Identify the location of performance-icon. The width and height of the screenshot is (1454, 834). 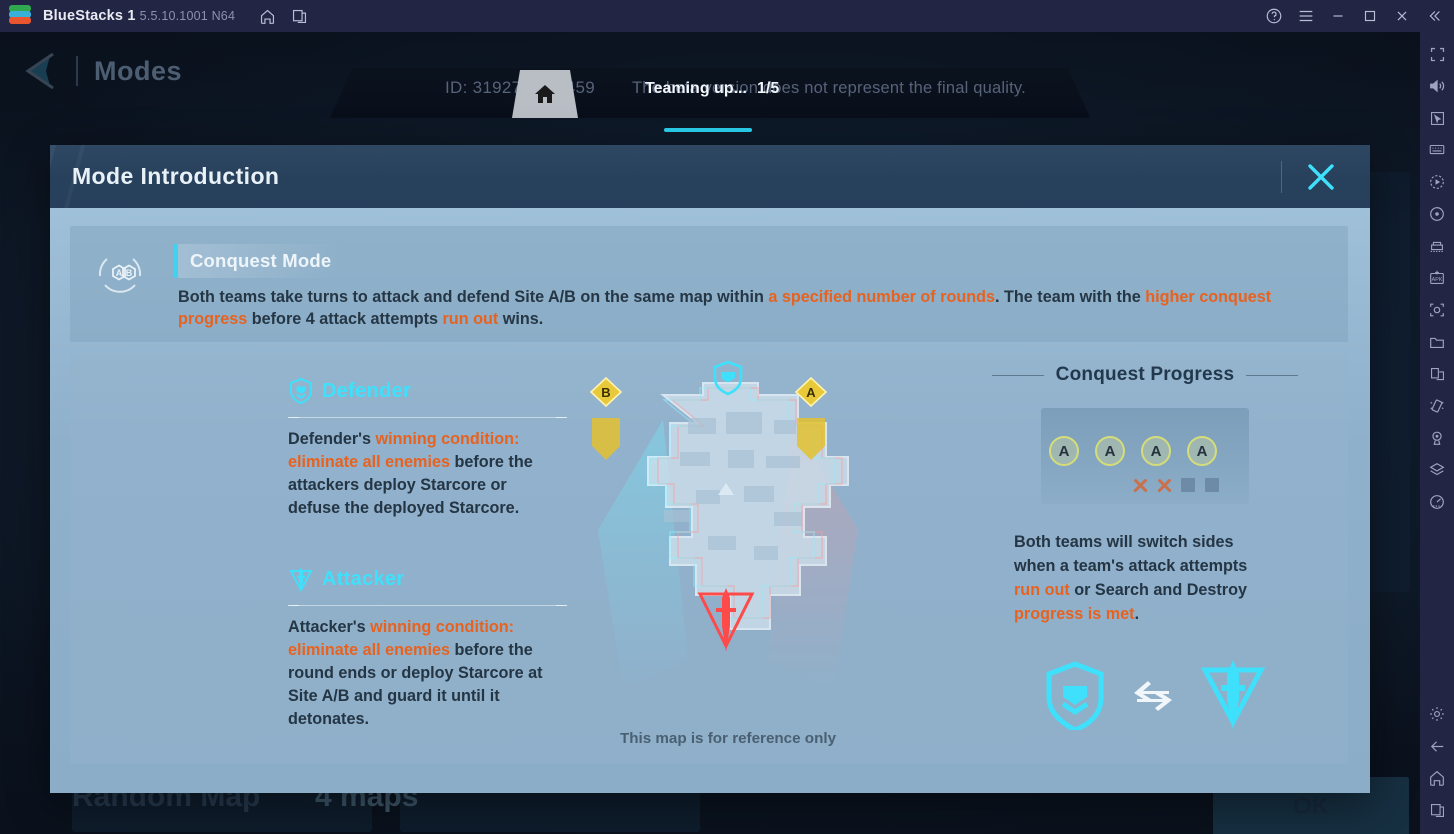
(1437, 502).